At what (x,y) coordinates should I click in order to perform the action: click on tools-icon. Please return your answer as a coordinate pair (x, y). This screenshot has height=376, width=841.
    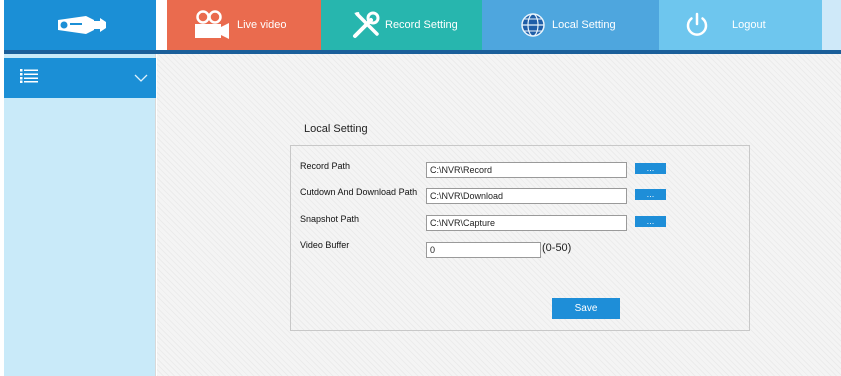
    Looking at the image, I should click on (366, 25).